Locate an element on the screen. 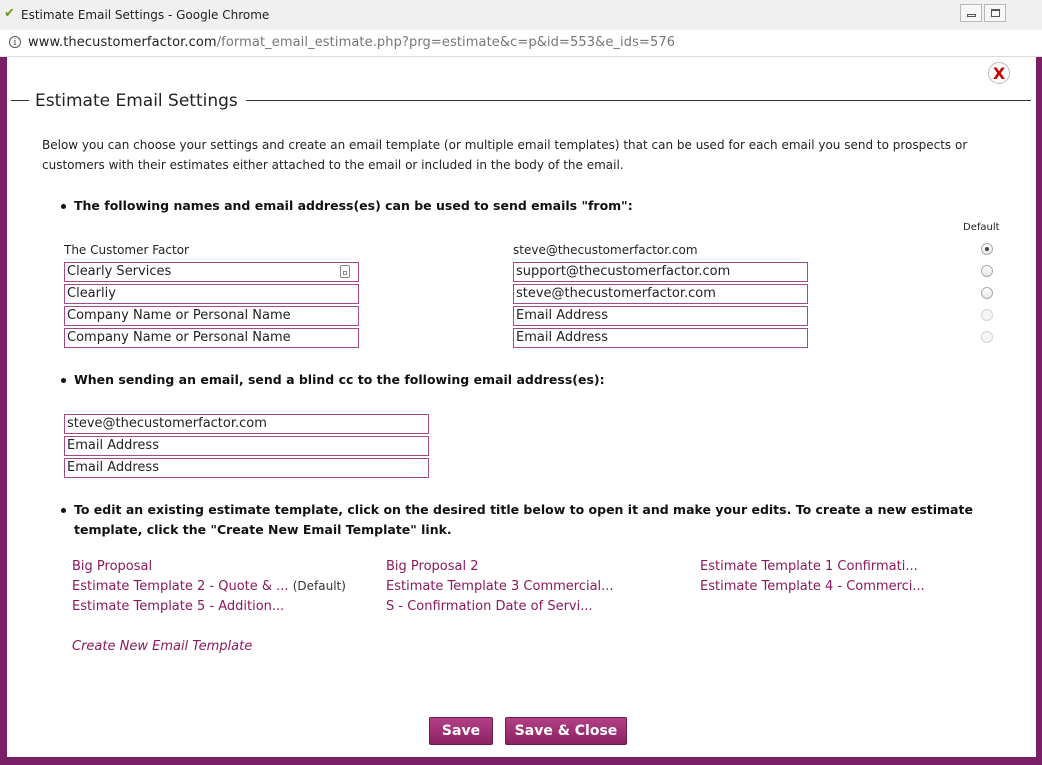  primary-sender-name: The Customer Factor is located at coordinates (126, 250).